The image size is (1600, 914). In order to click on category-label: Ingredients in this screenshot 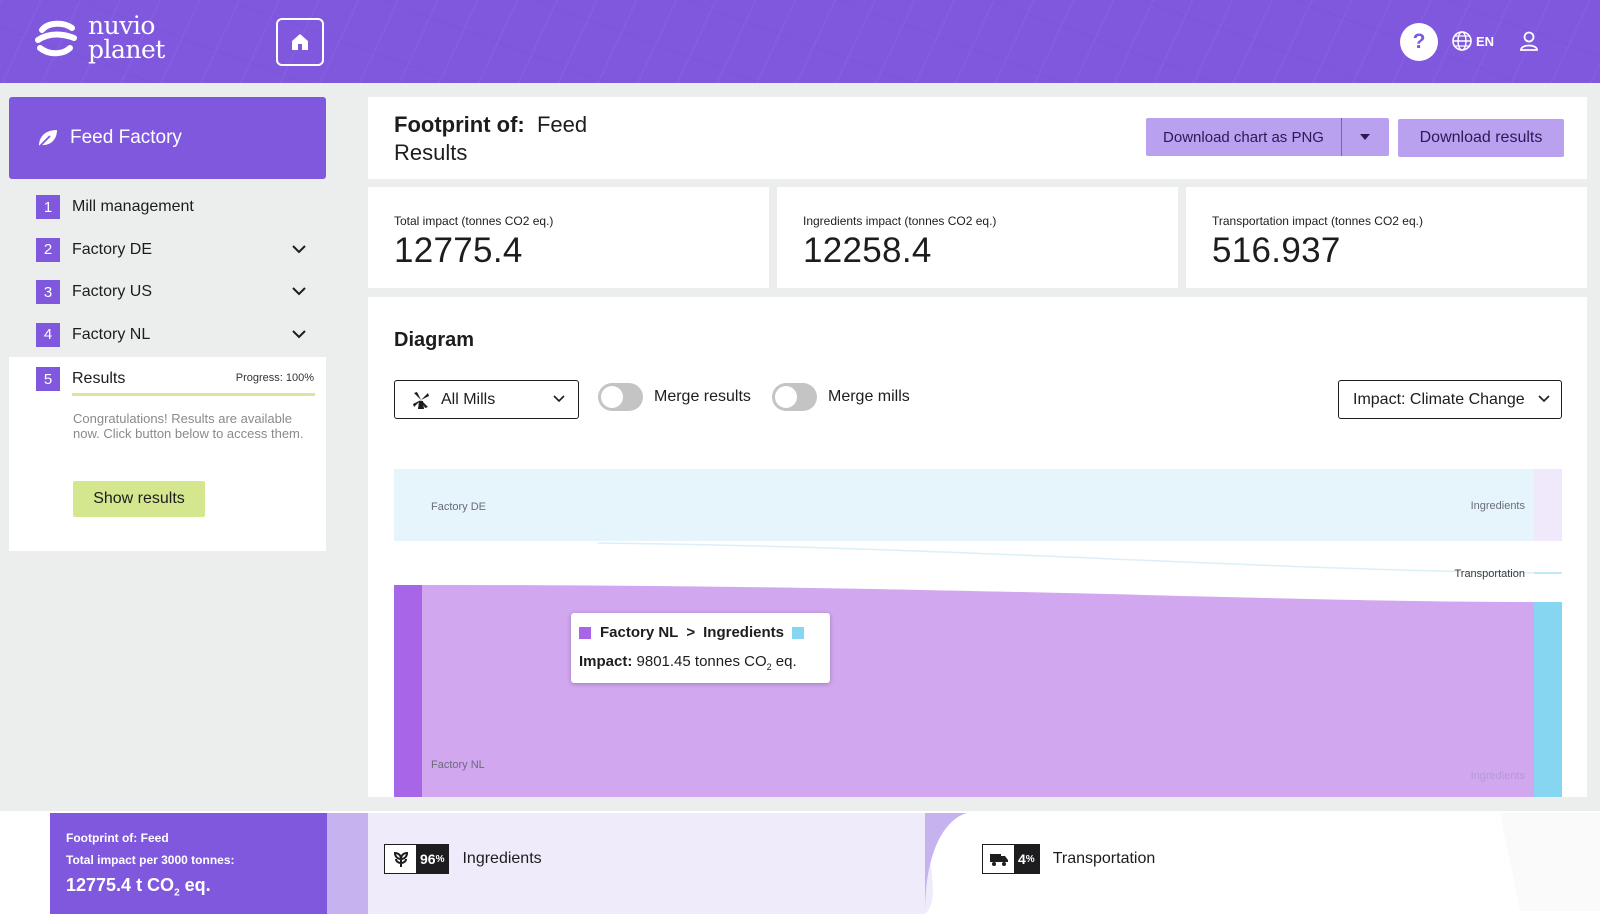, I will do `click(502, 858)`.